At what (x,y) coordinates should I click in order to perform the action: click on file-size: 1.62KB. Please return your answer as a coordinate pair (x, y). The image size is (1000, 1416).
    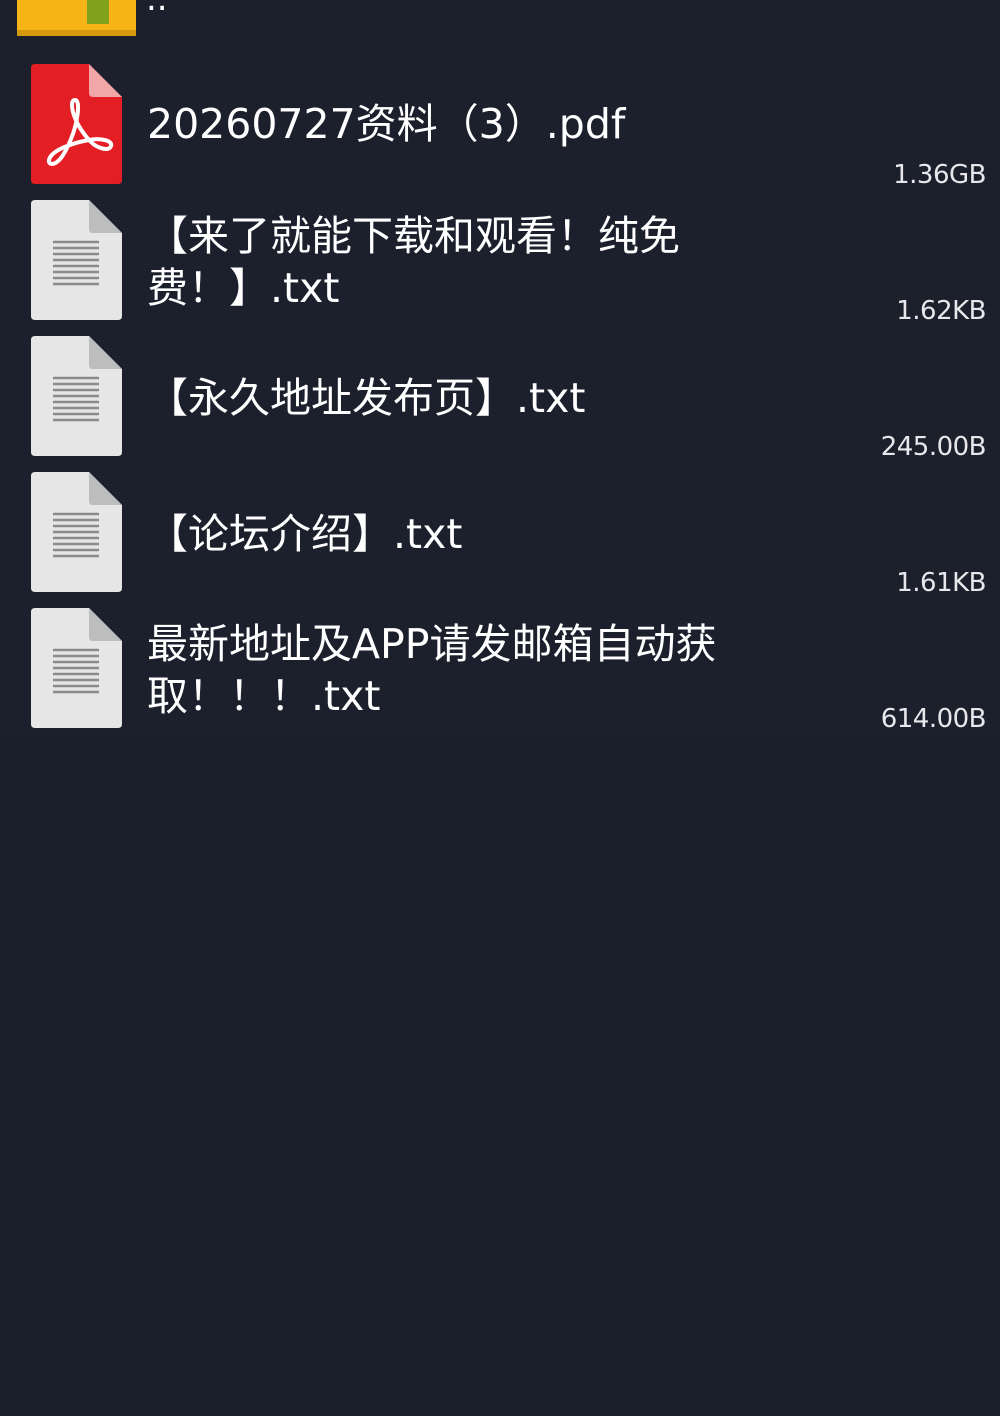
    Looking at the image, I should click on (941, 311).